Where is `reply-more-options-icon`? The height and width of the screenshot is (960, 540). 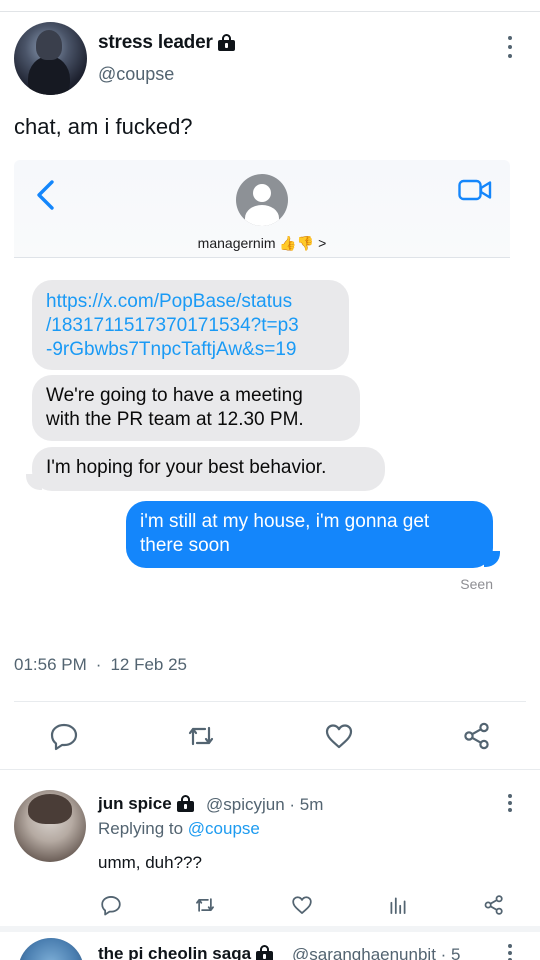 reply-more-options-icon is located at coordinates (510, 805).